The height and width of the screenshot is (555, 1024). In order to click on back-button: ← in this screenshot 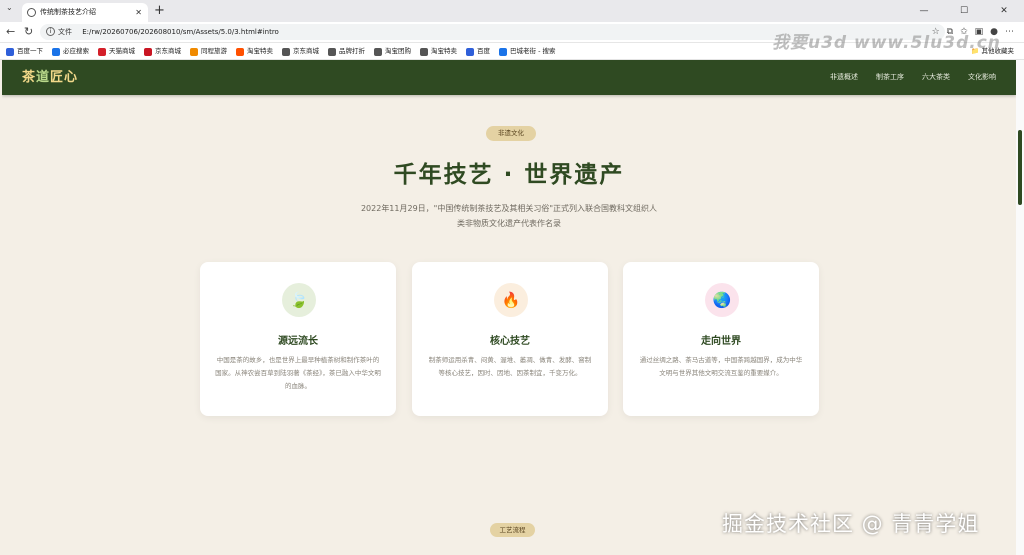, I will do `click(10, 32)`.